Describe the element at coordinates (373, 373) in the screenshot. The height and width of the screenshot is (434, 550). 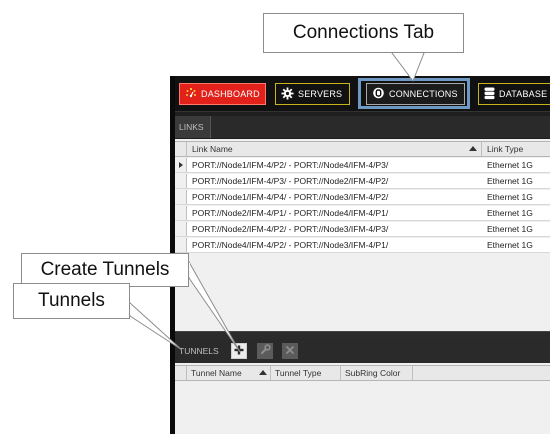
I see `column-subring-color-label: SubRing Color` at that location.